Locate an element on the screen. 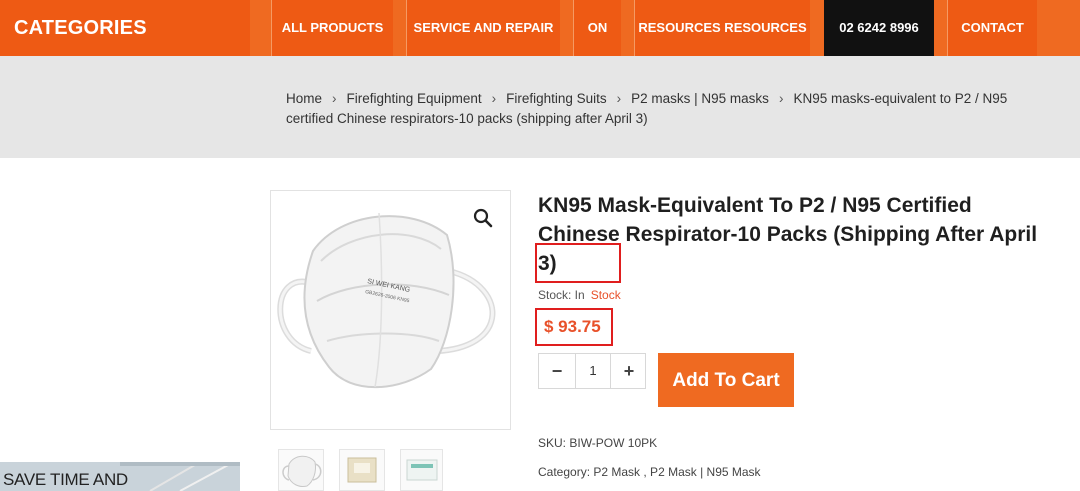 This screenshot has height=491, width=1080. promo-banner: SAVE TIME AND is located at coordinates (120, 476).